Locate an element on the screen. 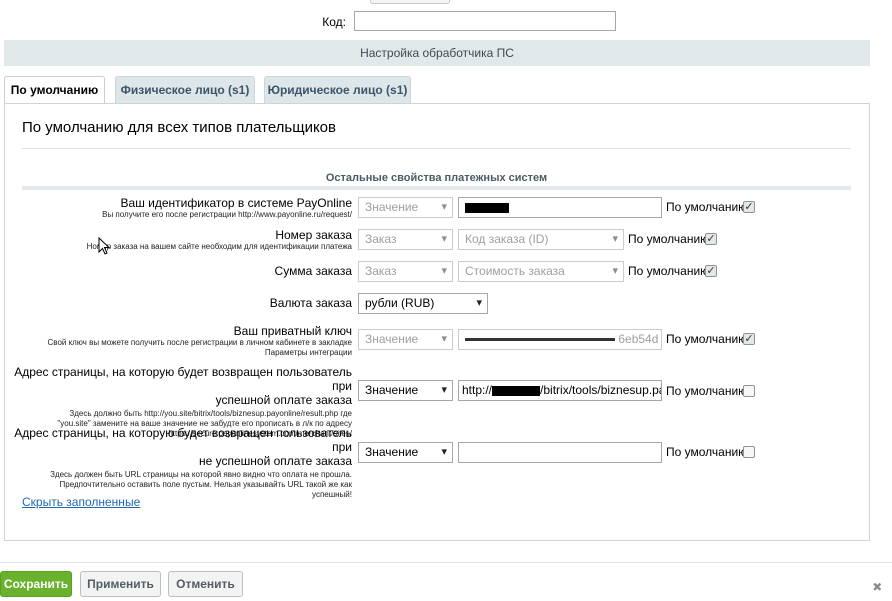 The image size is (892, 601). success-url-default-label: По умолчанию is located at coordinates (707, 391).